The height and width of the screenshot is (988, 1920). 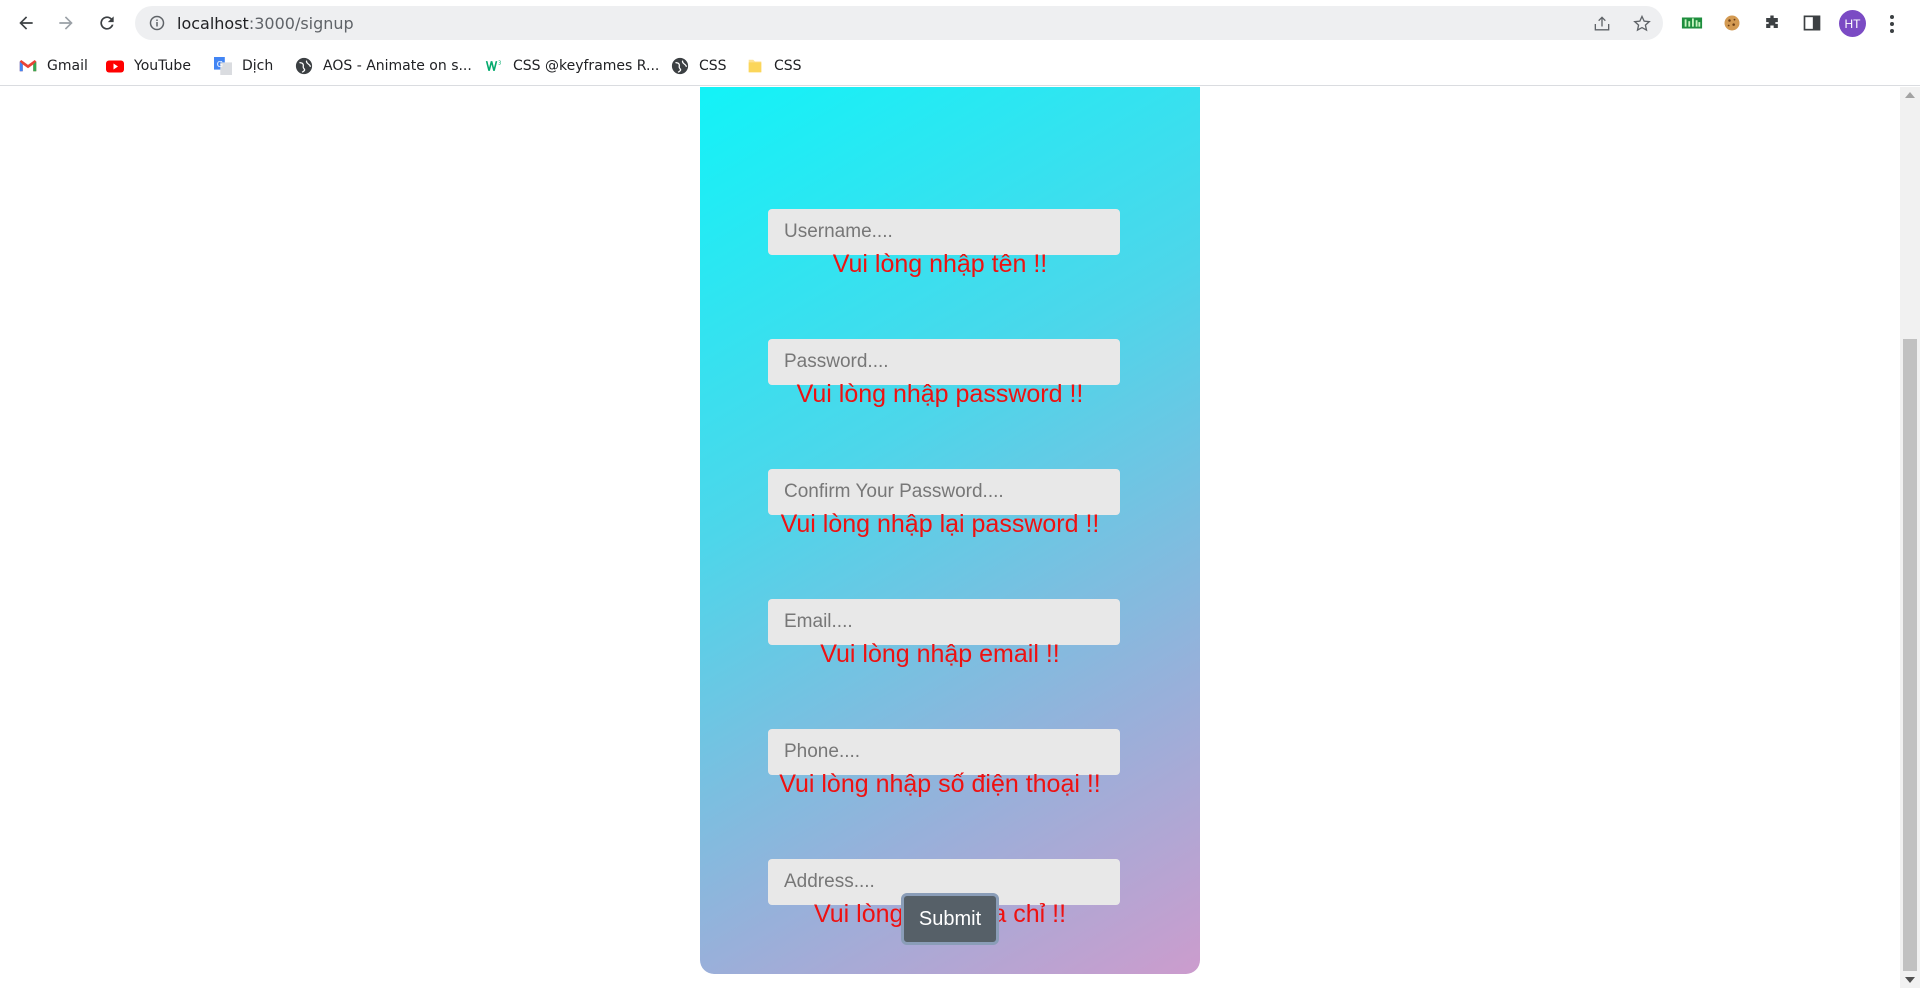 What do you see at coordinates (162, 66) in the screenshot?
I see `bookmark-label: YouTube` at bounding box center [162, 66].